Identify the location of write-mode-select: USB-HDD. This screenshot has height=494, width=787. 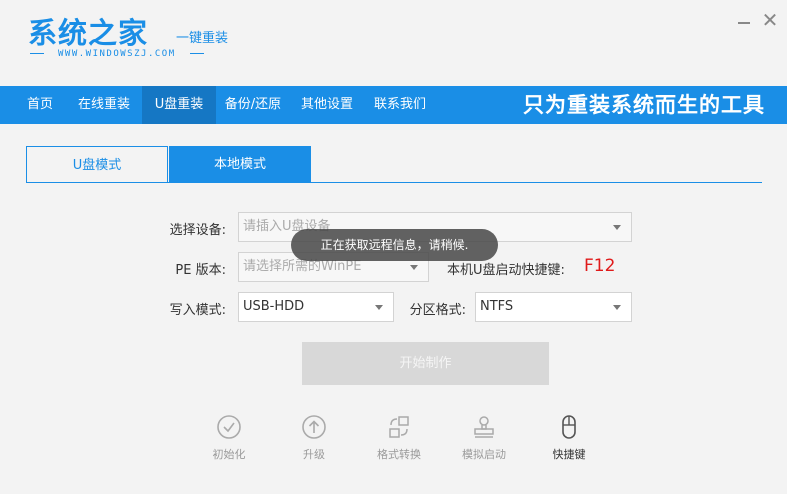
(316, 307).